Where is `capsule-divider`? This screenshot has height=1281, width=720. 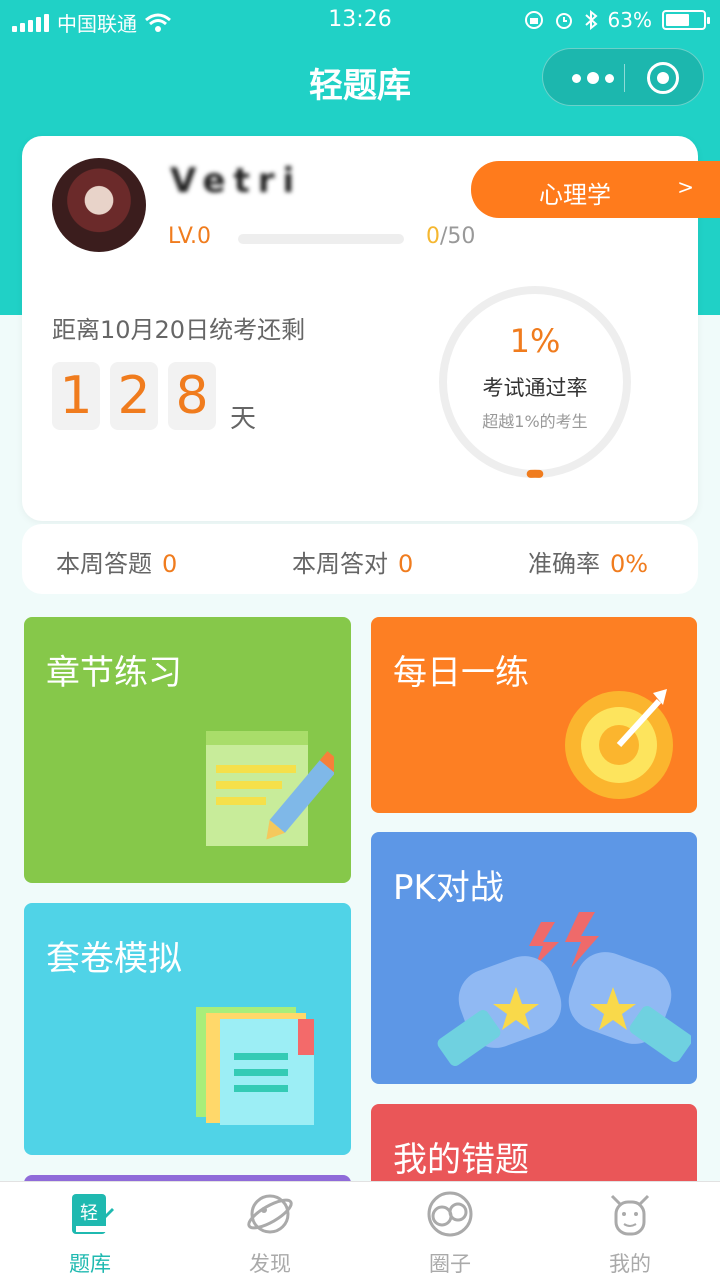
capsule-divider is located at coordinates (624, 78).